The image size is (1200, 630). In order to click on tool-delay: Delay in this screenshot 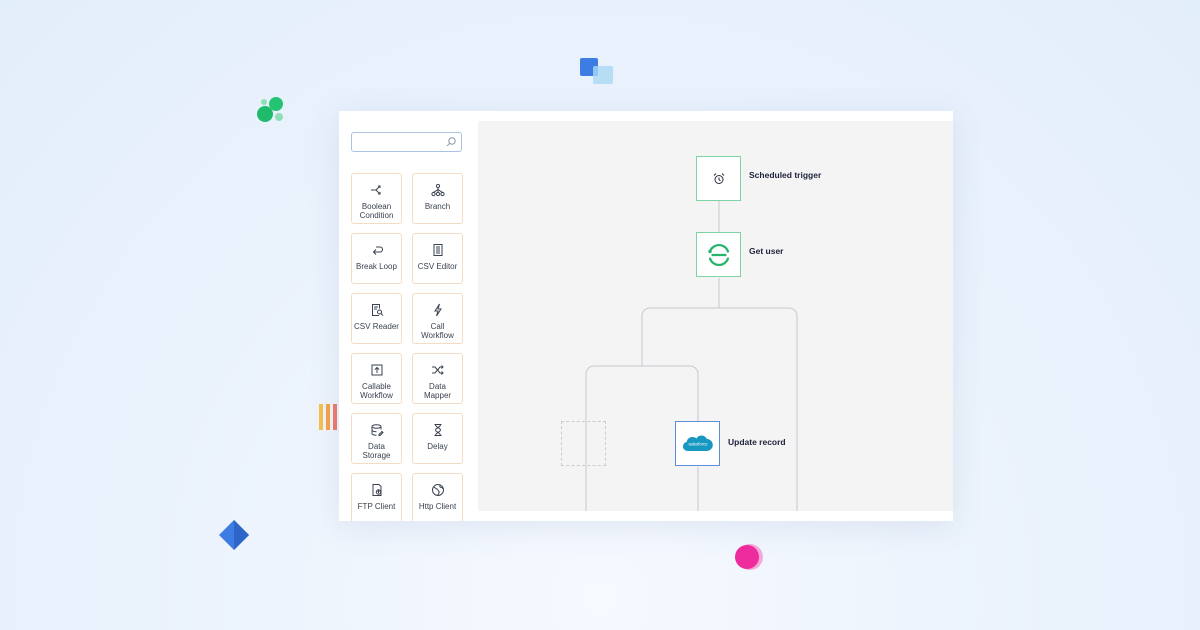, I will do `click(437, 438)`.